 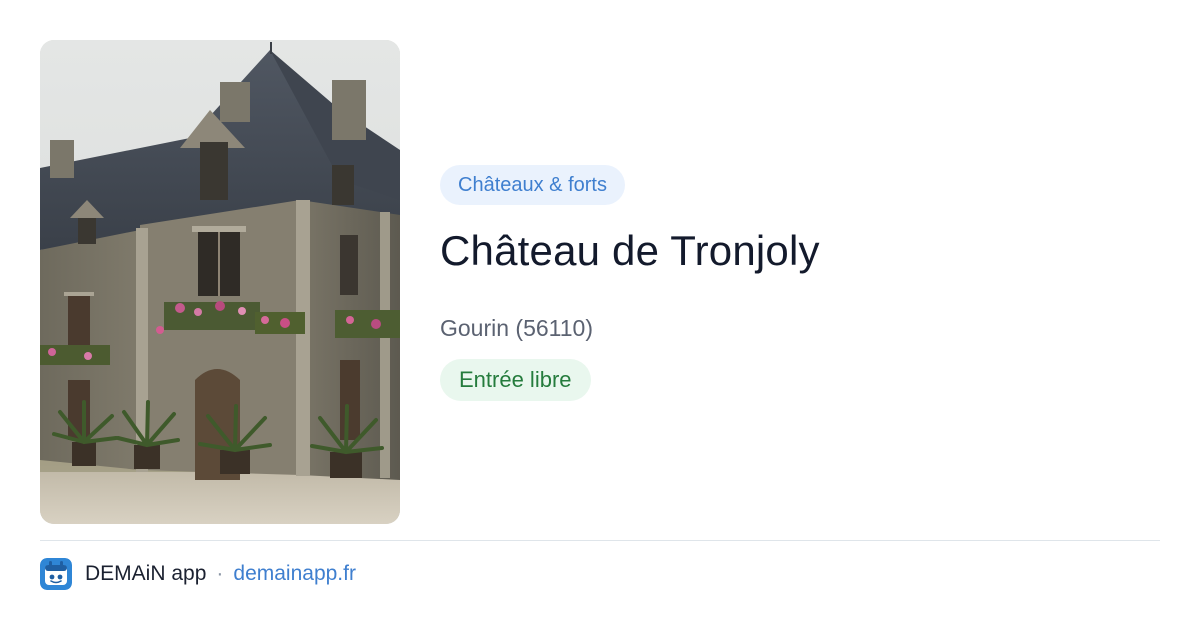 I want to click on app-logo-icon, so click(x=56, y=574).